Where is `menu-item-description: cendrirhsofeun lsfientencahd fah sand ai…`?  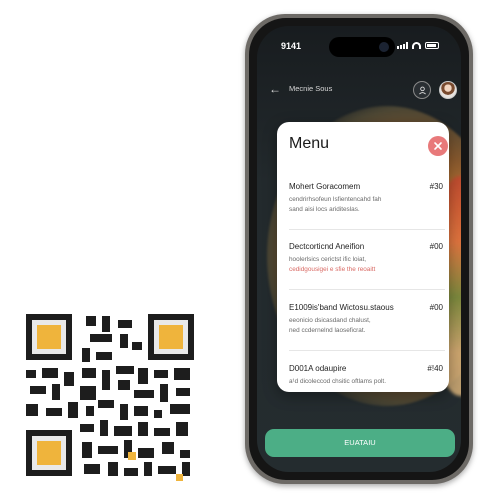
menu-item-description: cendrirhsofeun lsfientencahd fah sand ai… is located at coordinates (335, 205).